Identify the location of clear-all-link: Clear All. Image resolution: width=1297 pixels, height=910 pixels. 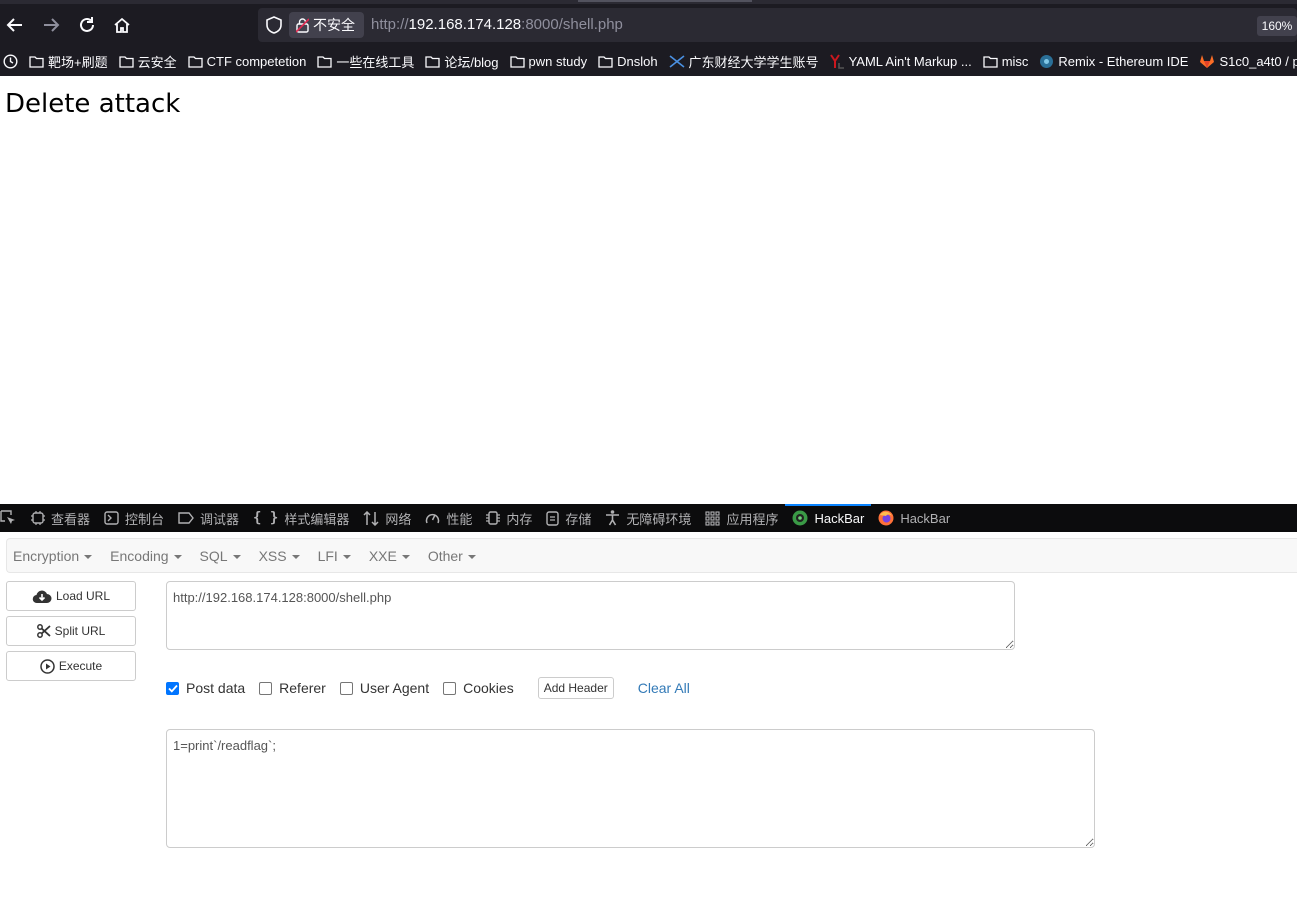
(664, 688).